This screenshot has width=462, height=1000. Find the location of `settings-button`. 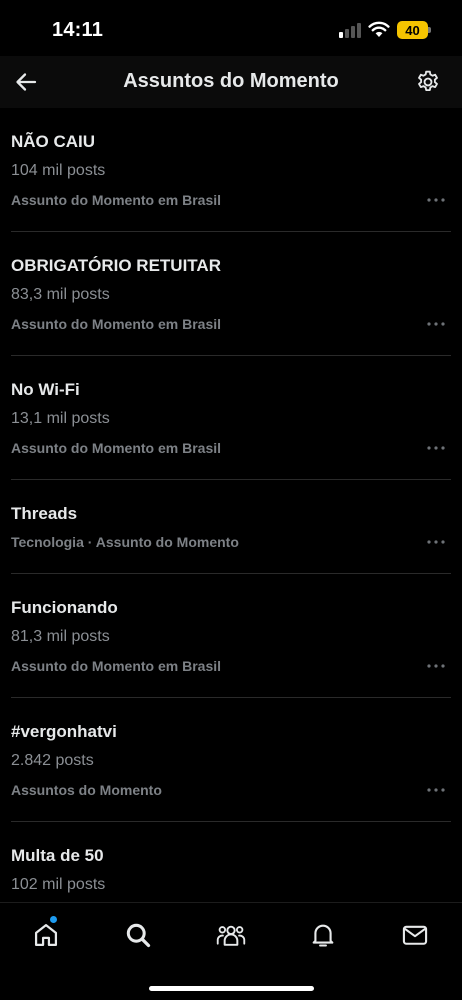

settings-button is located at coordinates (428, 82).